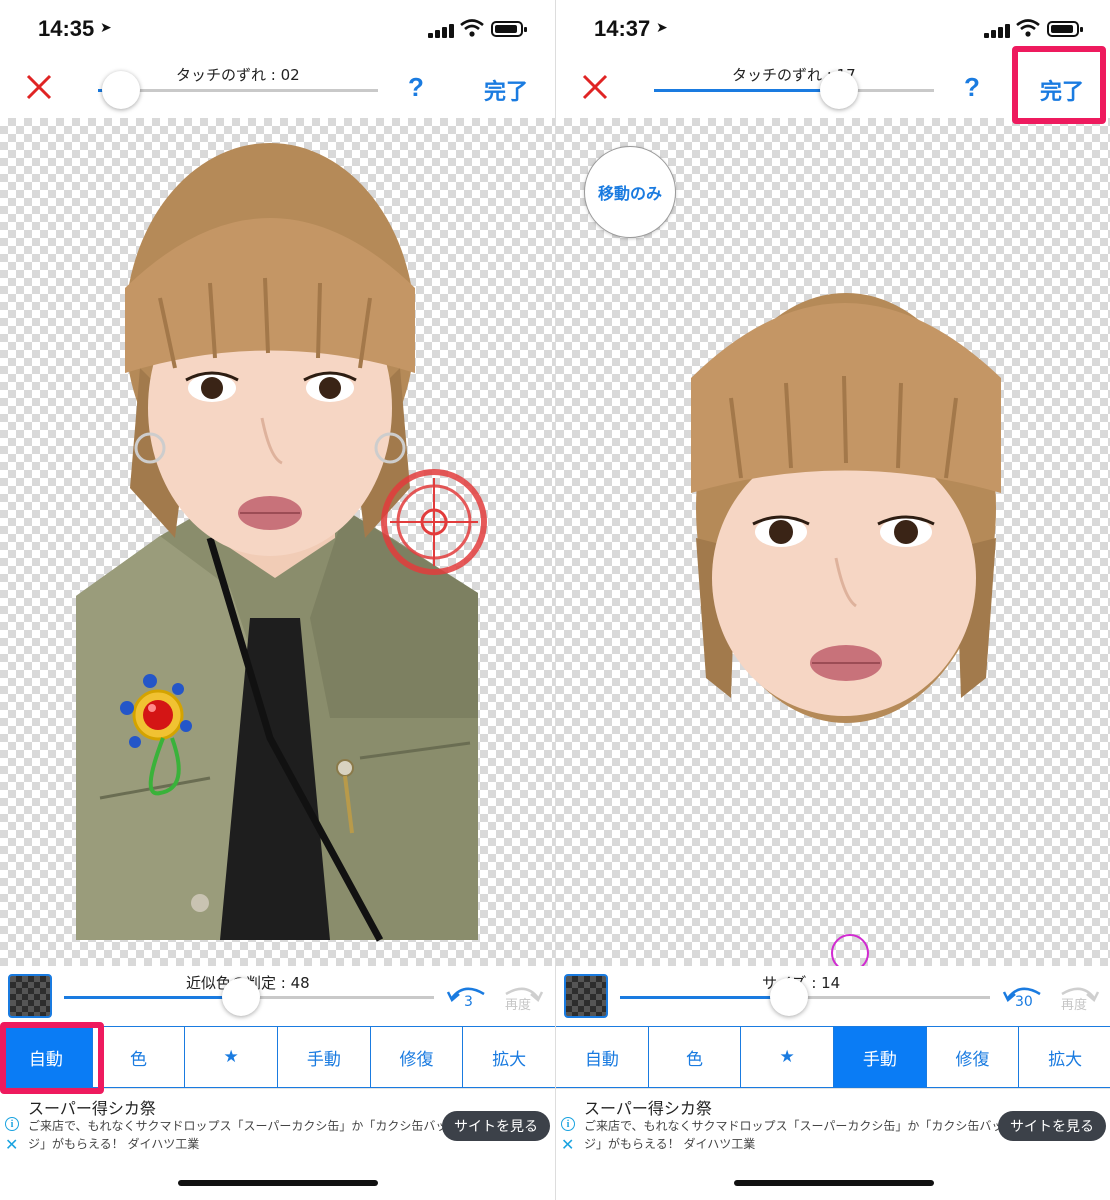  I want to click on status-time: 14:37, so click(622, 28).